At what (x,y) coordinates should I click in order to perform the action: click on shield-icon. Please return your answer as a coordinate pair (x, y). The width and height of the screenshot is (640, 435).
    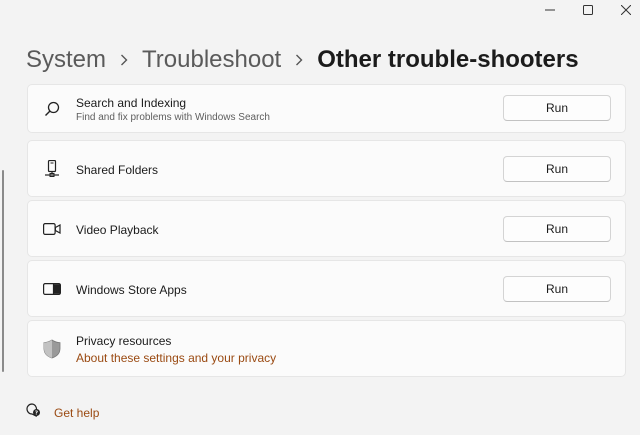
    Looking at the image, I should click on (52, 349).